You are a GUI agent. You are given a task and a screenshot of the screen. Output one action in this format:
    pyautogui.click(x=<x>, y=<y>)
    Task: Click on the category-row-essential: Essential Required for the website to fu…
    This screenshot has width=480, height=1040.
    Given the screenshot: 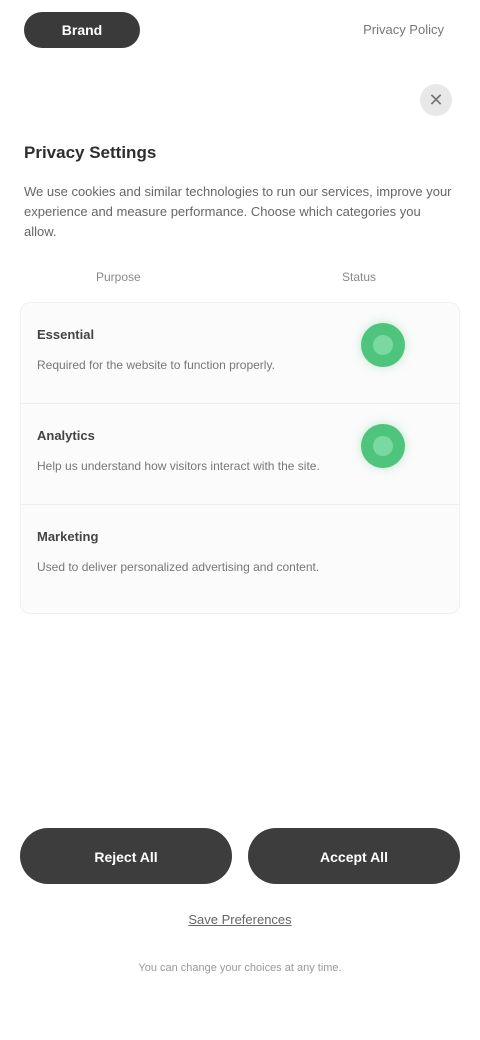 What is the action you would take?
    pyautogui.click(x=240, y=353)
    